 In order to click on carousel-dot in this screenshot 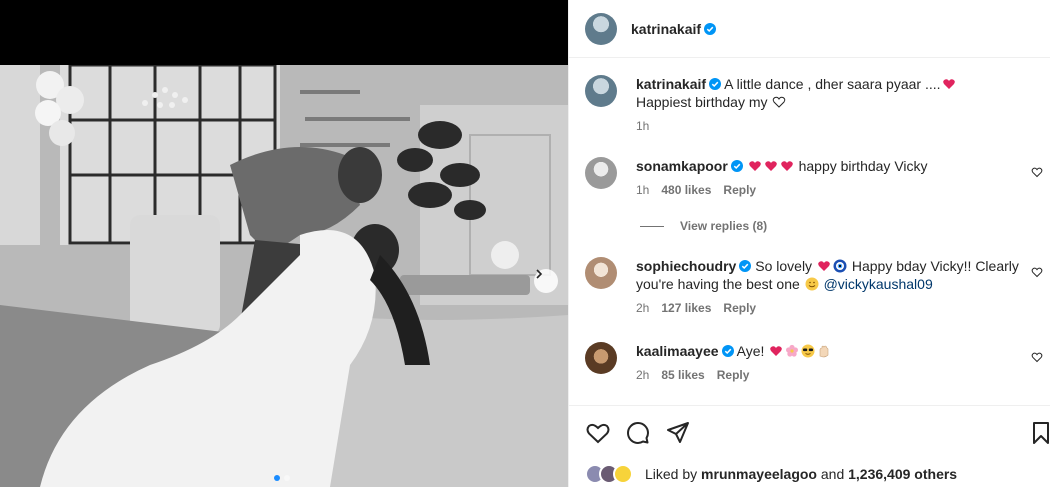, I will do `click(287, 478)`.